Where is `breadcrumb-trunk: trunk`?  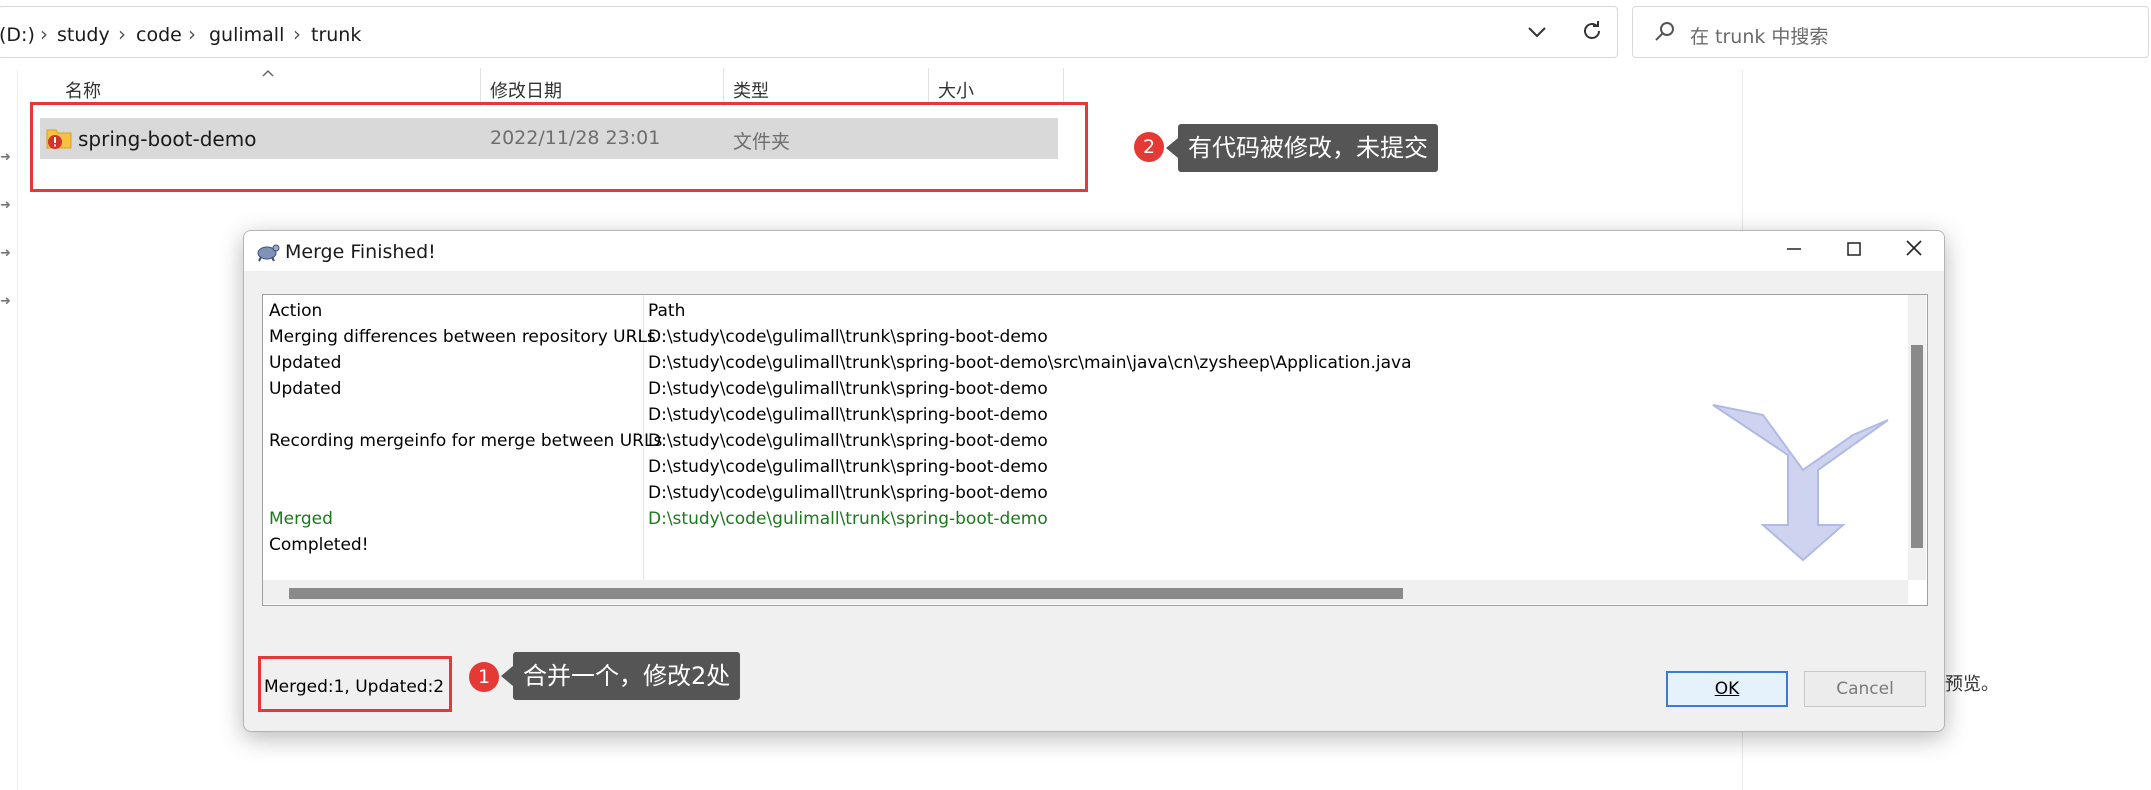 breadcrumb-trunk: trunk is located at coordinates (336, 35).